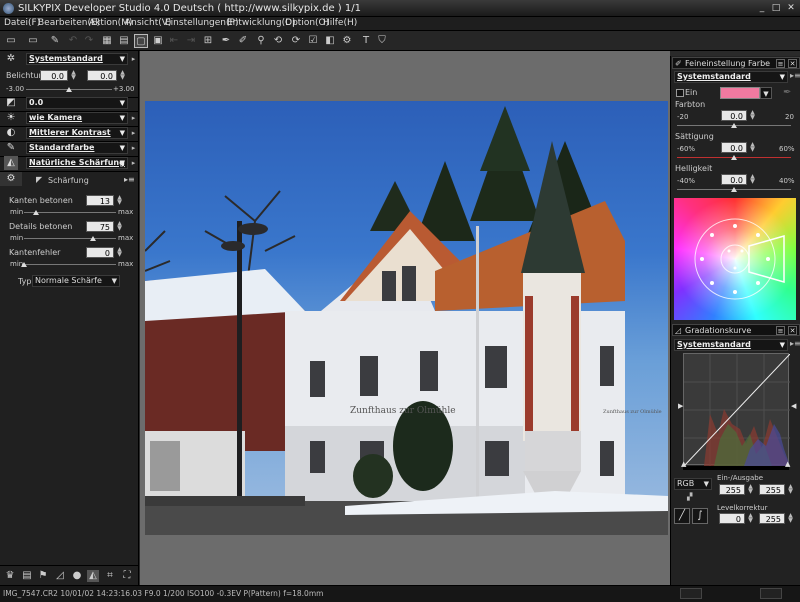 This screenshot has width=800, height=602. I want to click on open-file-icon: ▭, so click(33, 41).